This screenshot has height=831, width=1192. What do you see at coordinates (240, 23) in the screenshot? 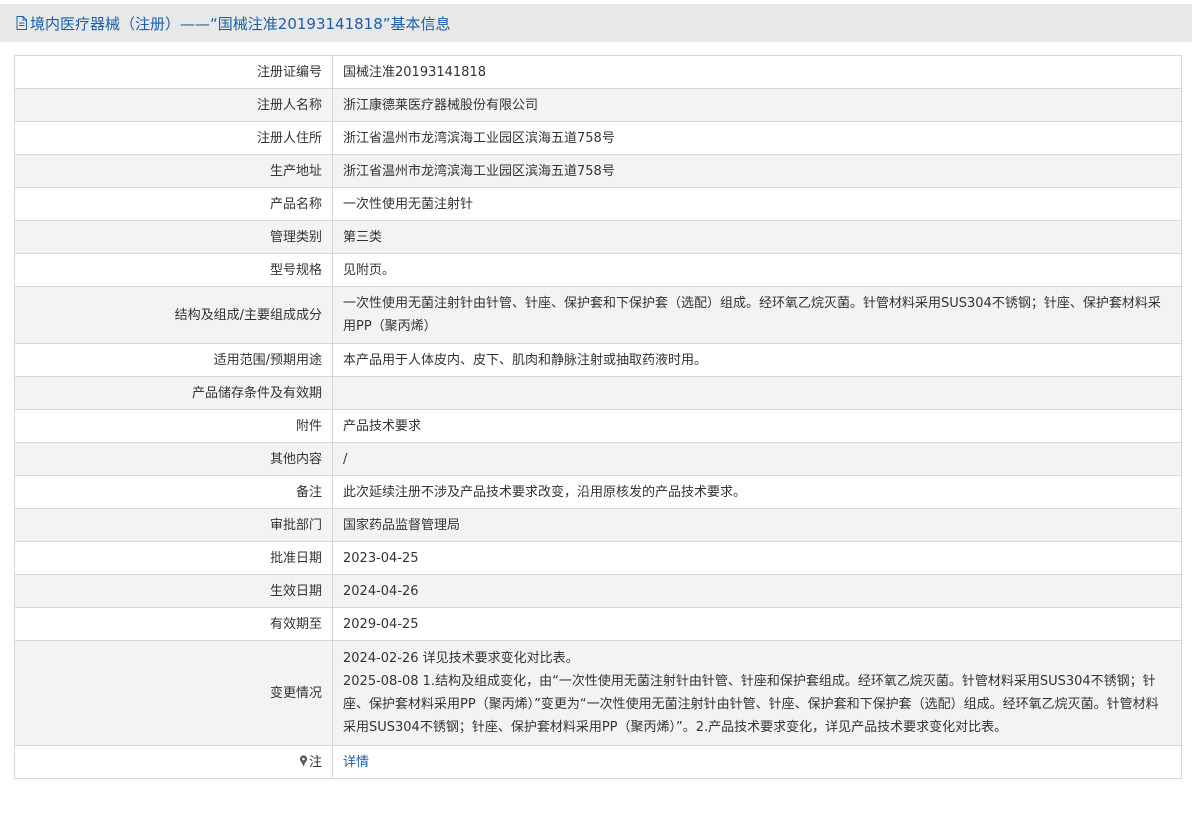
I see `page-title: 境内医疗器械（注册）——“国械注准20193141818”基本信息` at bounding box center [240, 23].